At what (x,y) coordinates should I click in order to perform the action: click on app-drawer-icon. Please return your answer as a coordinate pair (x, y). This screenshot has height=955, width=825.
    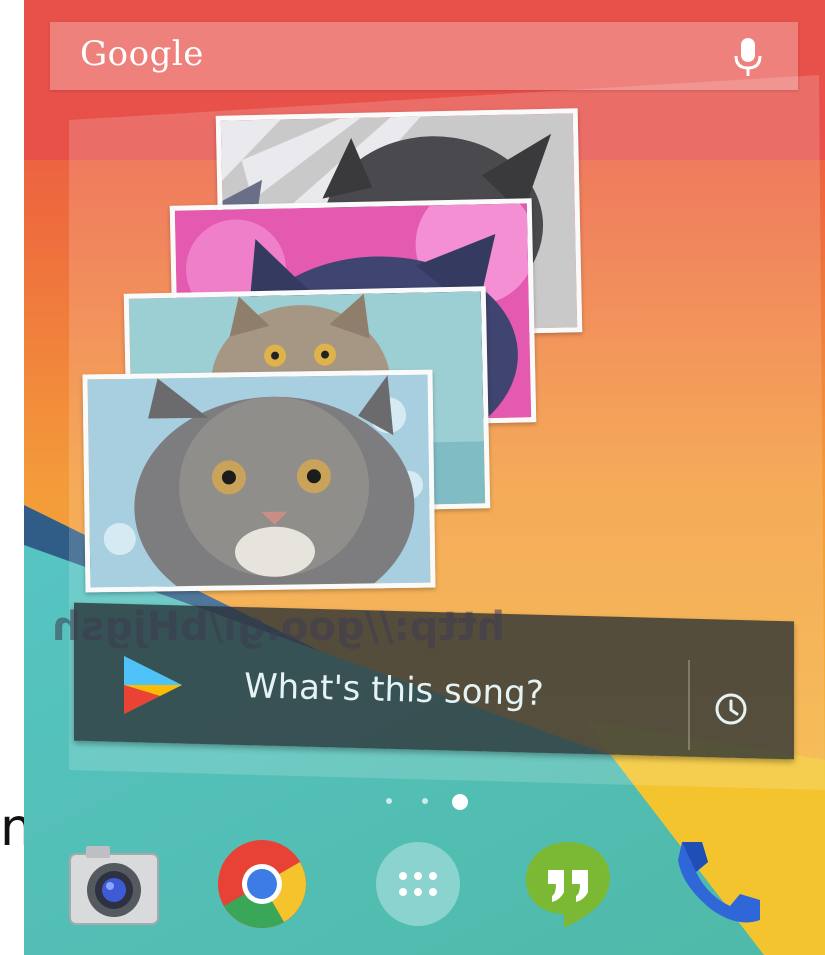
    Looking at the image, I should click on (418, 884).